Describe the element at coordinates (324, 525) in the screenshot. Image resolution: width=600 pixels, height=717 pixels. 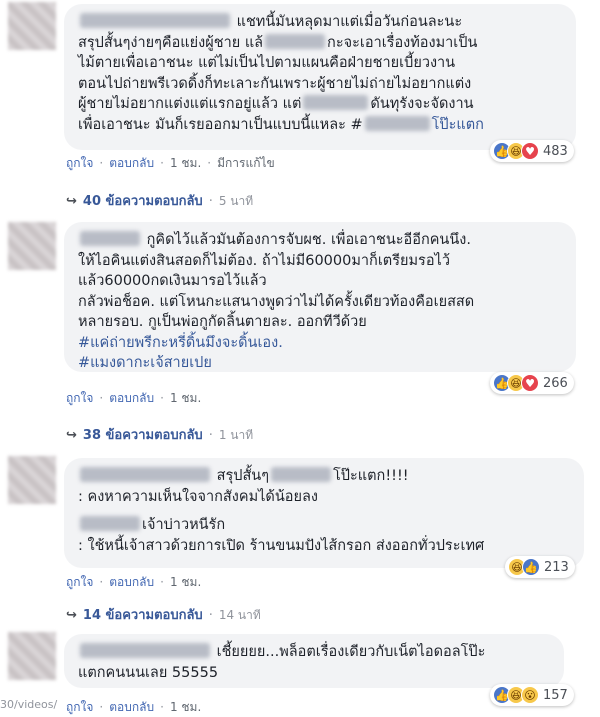
I see `comment-text-line: เจ้าบ่าวหนีรัก` at that location.